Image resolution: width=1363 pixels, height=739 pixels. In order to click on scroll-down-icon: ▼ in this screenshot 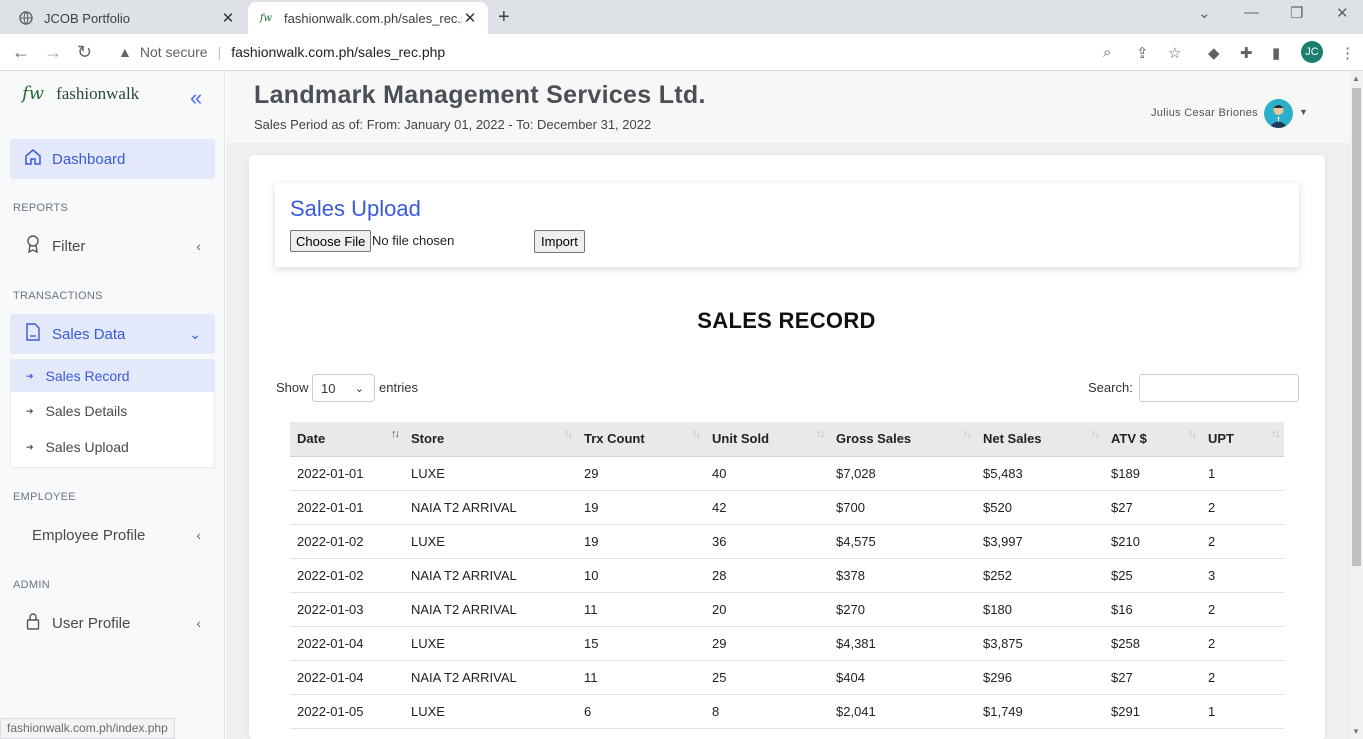, I will do `click(1356, 731)`.